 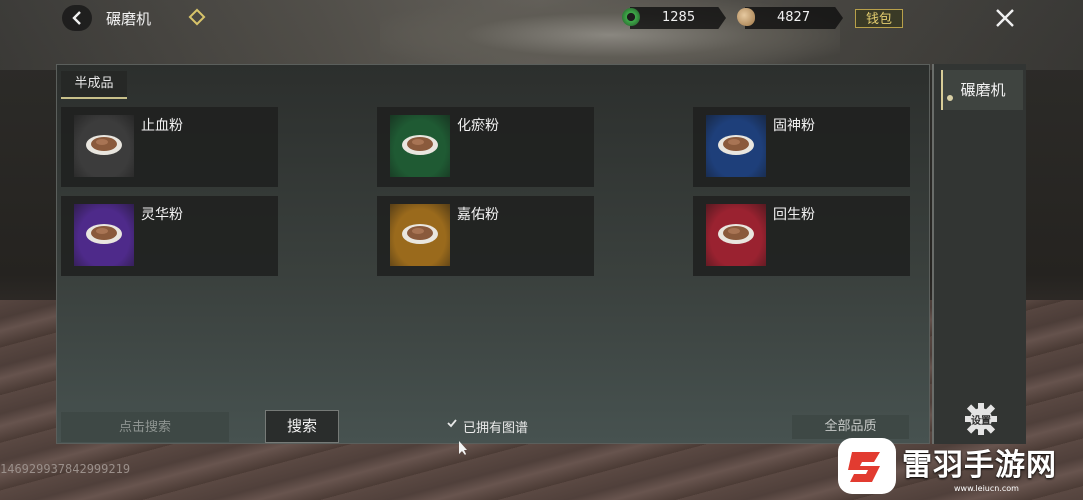 I want to click on recipe-card: 嘉佑粉, so click(x=485, y=236).